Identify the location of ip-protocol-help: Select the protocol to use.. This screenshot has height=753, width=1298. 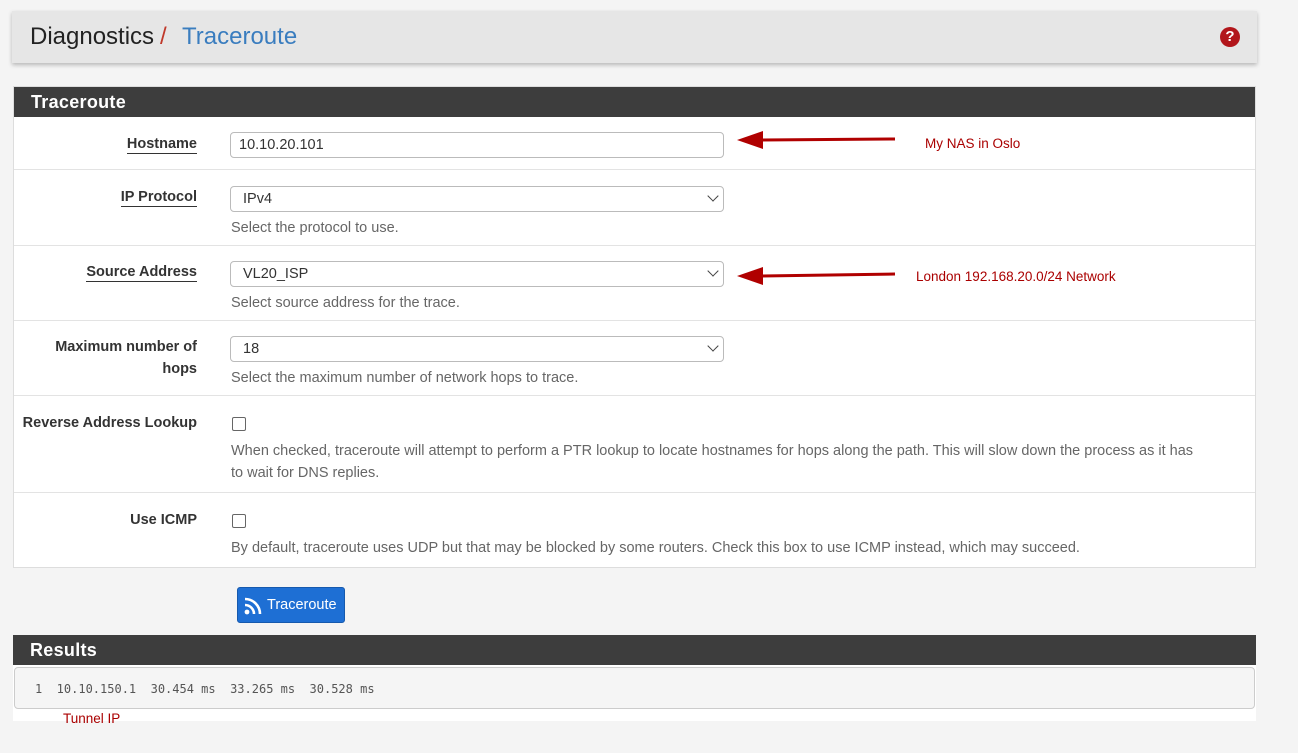
(315, 228).